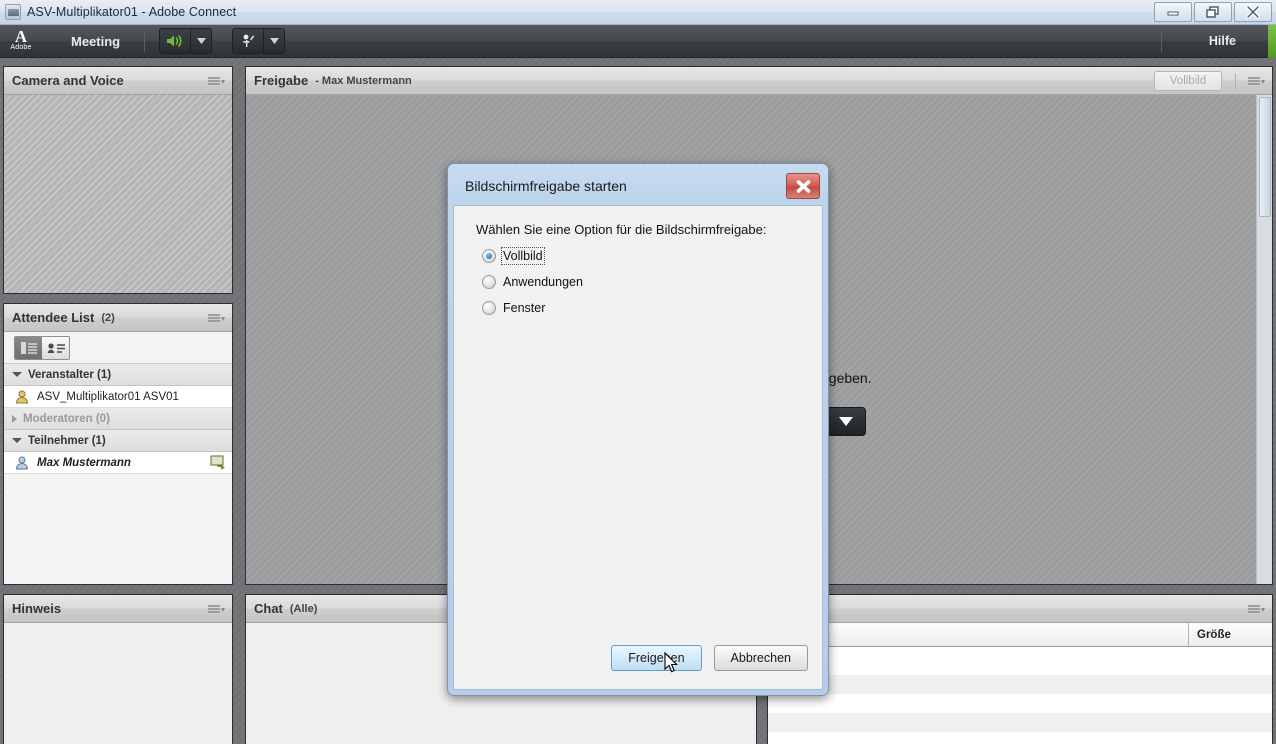 This screenshot has width=1276, height=744. I want to click on attendee-row-host: ASV_Multiplikator01 ASV01, so click(118, 397).